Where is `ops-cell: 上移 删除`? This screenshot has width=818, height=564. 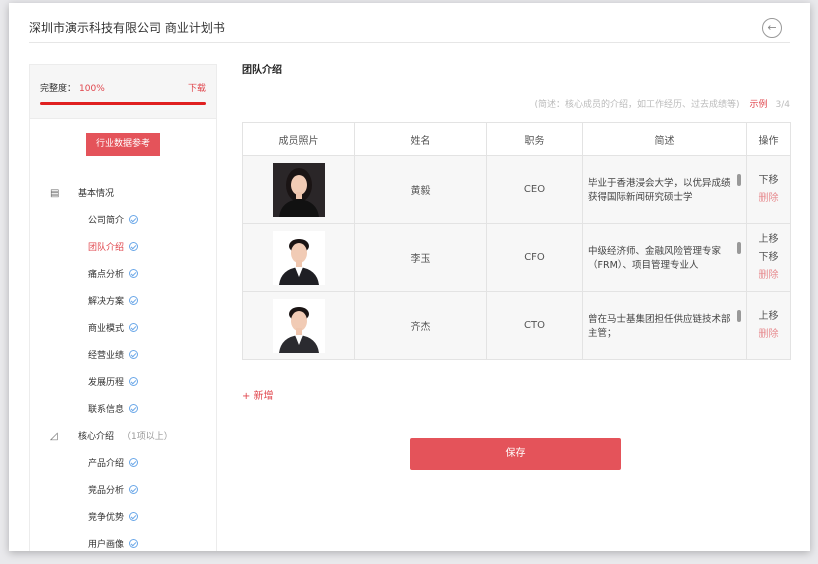
ops-cell: 上移 删除 is located at coordinates (768, 325).